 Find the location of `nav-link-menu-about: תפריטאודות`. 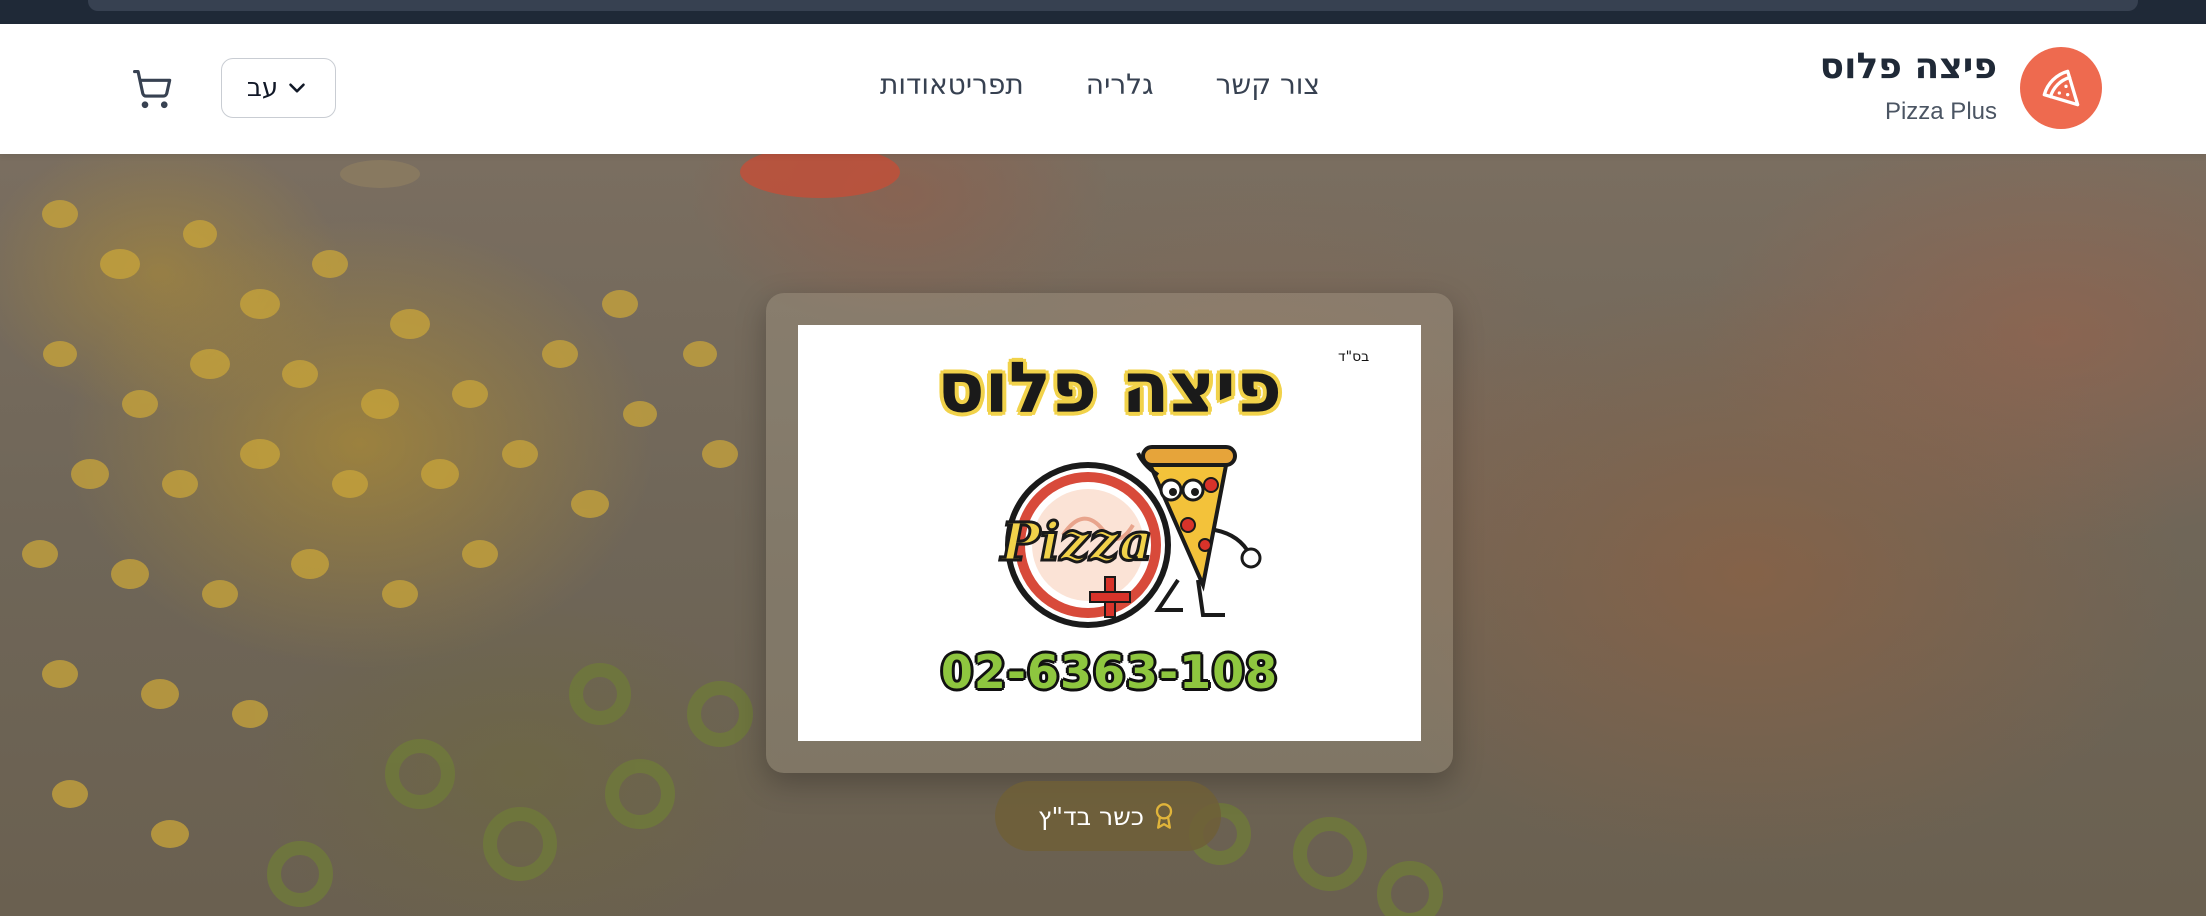

nav-link-menu-about: תפריטאודות is located at coordinates (952, 88).